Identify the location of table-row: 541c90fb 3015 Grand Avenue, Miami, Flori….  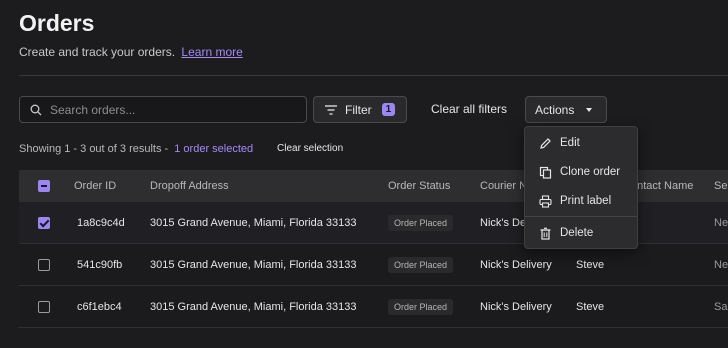
(373, 265).